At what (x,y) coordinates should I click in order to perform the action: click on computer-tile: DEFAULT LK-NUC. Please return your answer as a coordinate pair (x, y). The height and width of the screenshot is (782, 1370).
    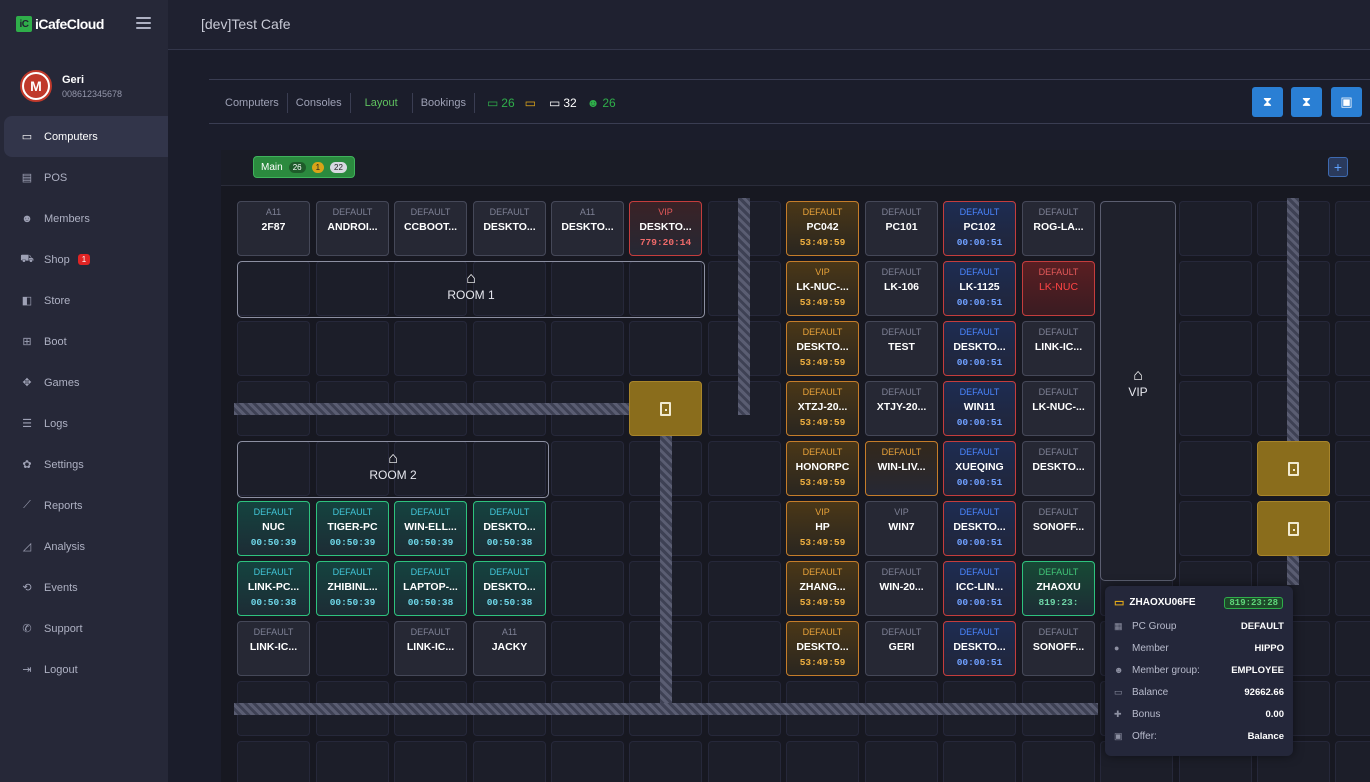
    Looking at the image, I should click on (1058, 288).